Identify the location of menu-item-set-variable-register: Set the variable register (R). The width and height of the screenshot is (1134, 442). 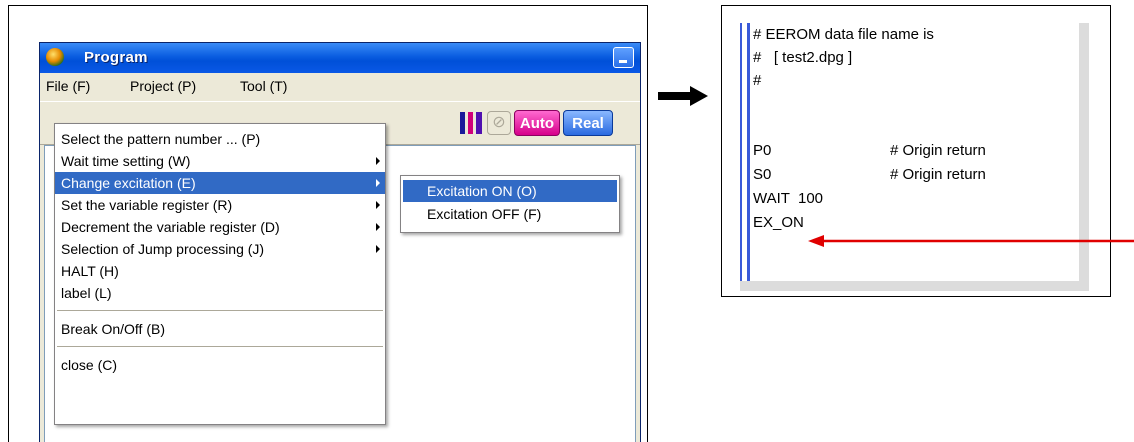
(220, 205).